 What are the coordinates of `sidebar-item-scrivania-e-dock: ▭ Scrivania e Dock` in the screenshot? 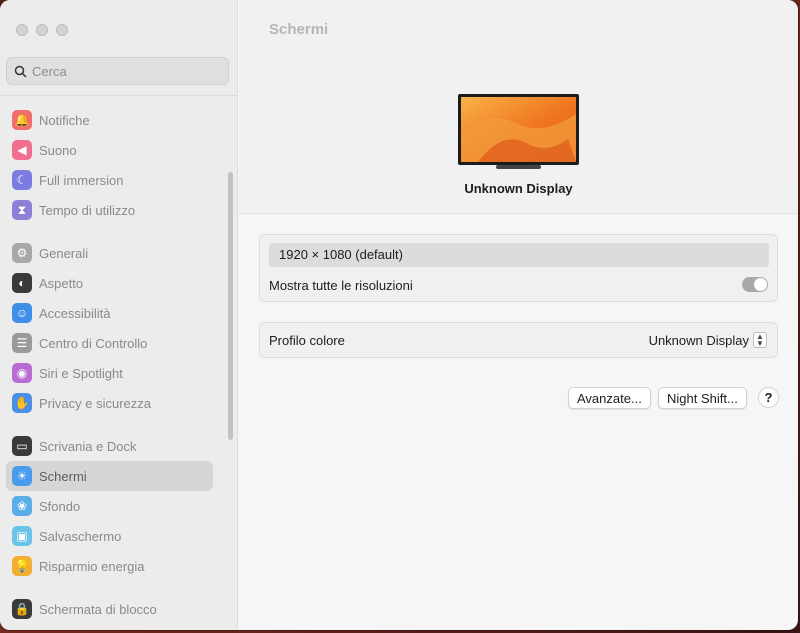 It's located at (109, 446).